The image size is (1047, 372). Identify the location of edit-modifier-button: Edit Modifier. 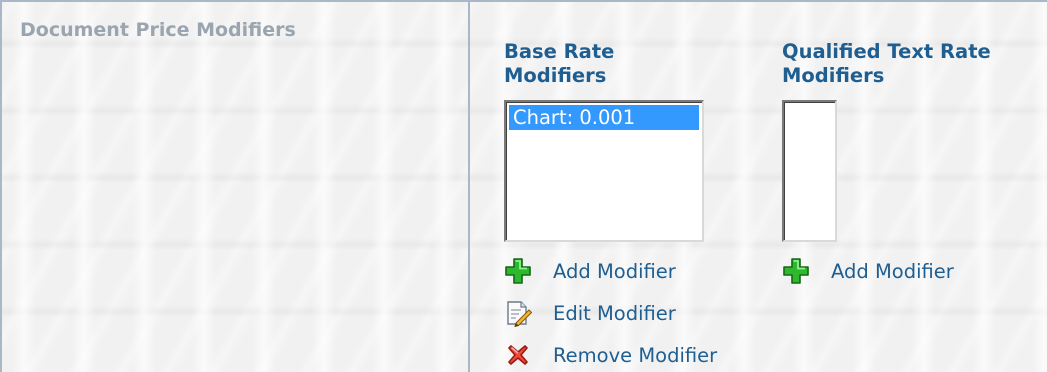
(590, 313).